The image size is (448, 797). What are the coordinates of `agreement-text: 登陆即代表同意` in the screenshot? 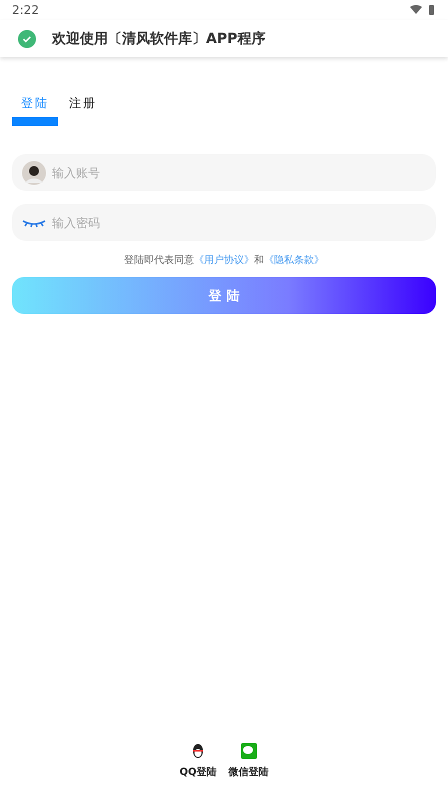 It's located at (159, 260).